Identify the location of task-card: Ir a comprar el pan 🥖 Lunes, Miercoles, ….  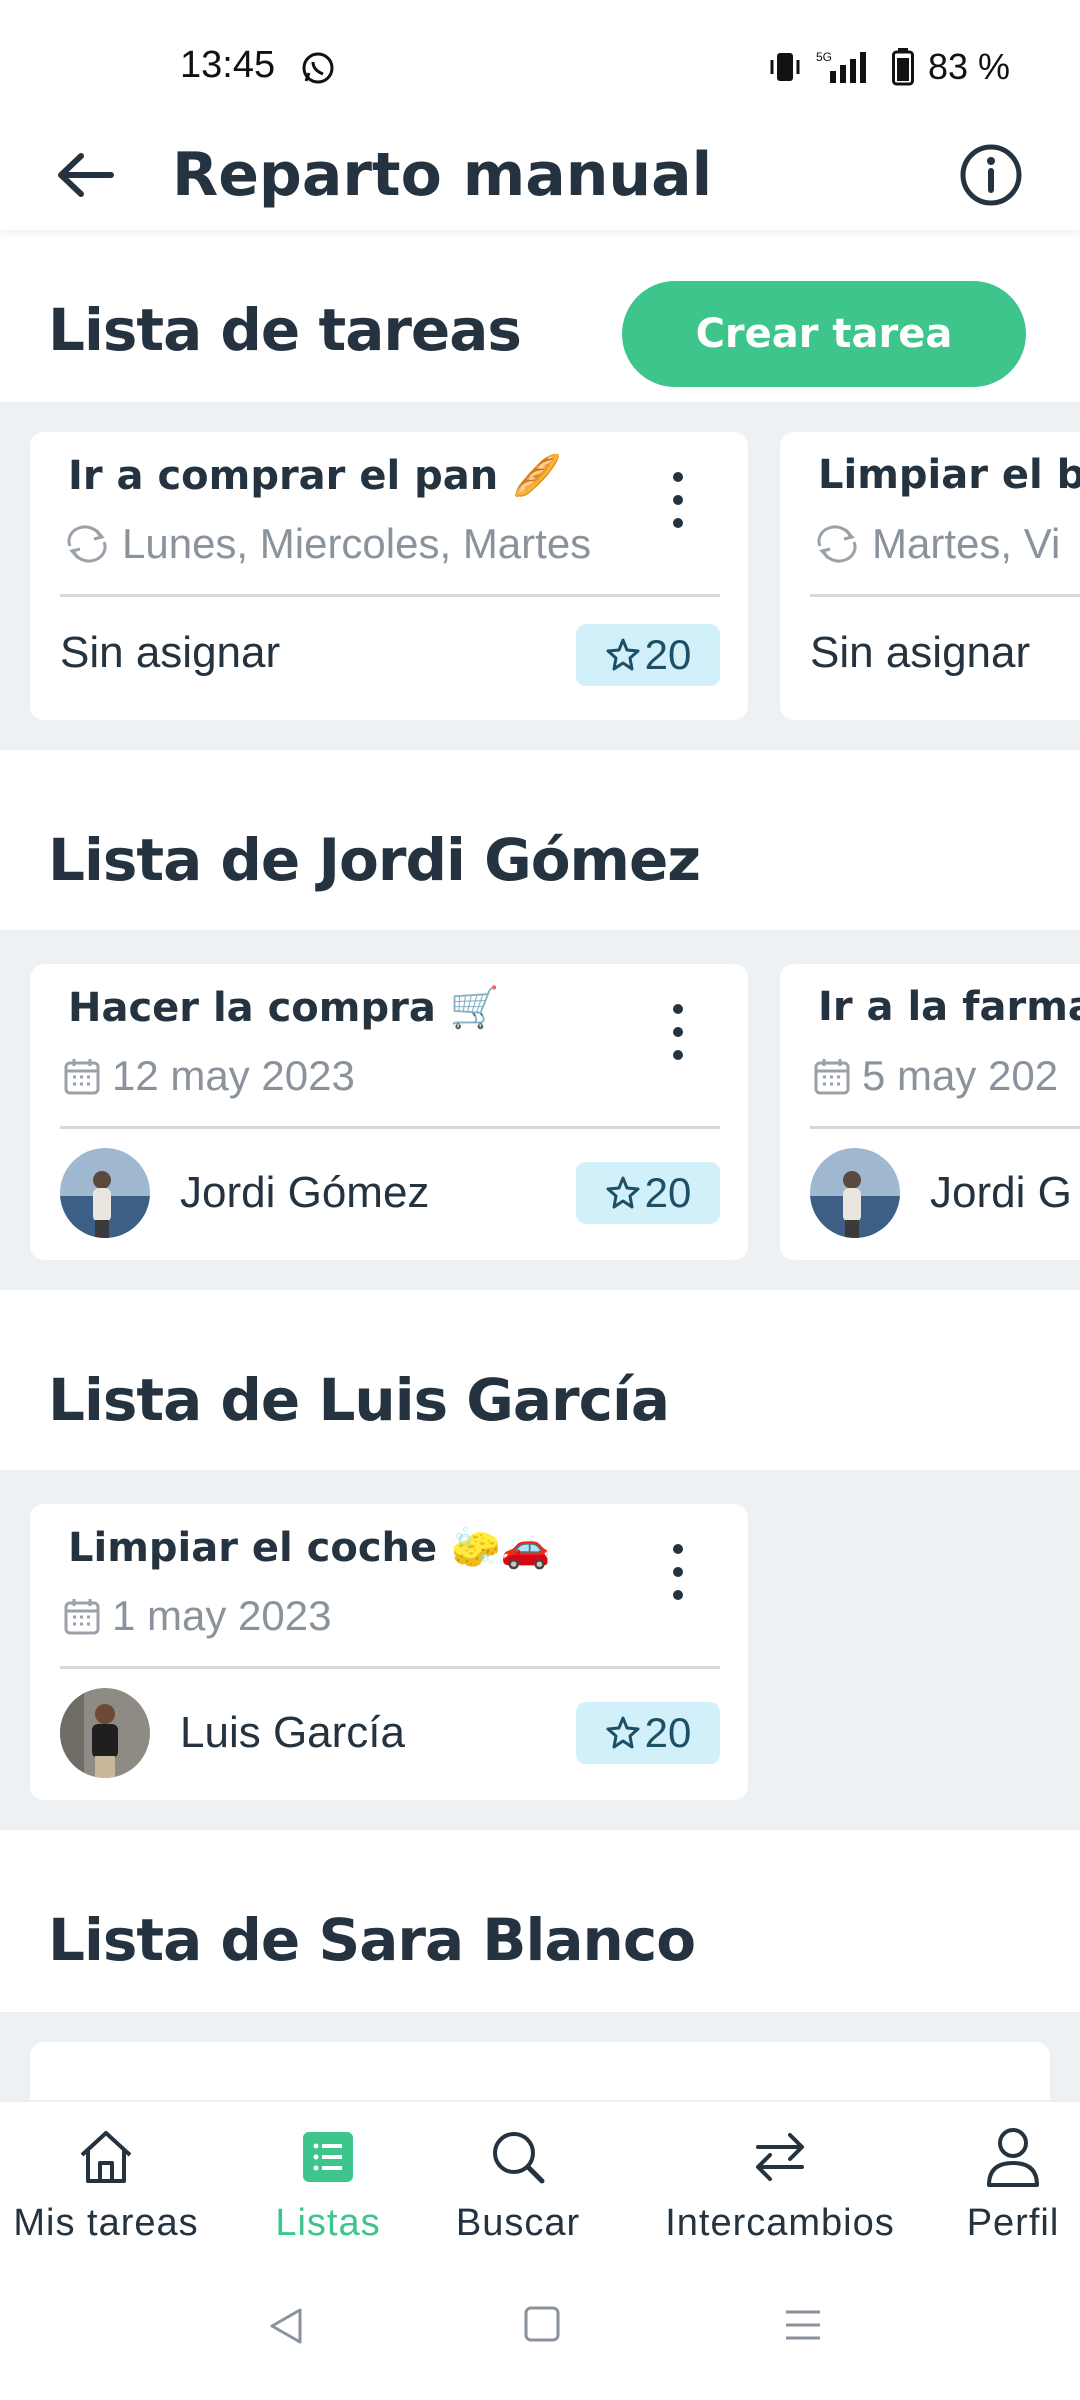
(389, 576).